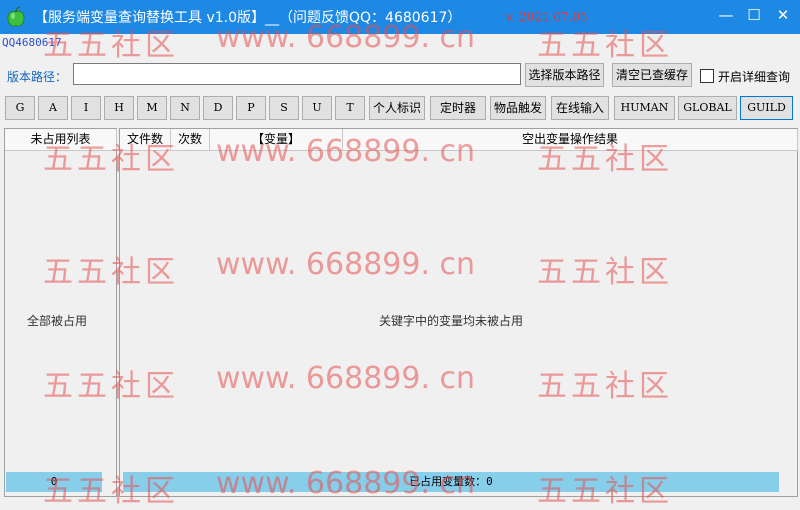 This screenshot has width=800, height=510. I want to click on timer-button: 定时器, so click(458, 108).